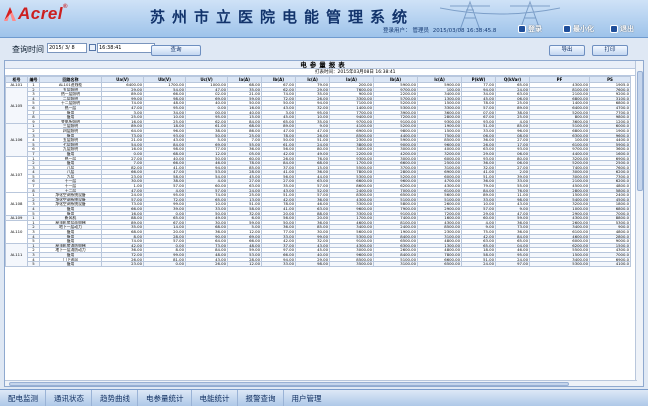 Image resolution: width=648 pixels, height=406 pixels. I want to click on minimize-button: 最小化, so click(578, 29).